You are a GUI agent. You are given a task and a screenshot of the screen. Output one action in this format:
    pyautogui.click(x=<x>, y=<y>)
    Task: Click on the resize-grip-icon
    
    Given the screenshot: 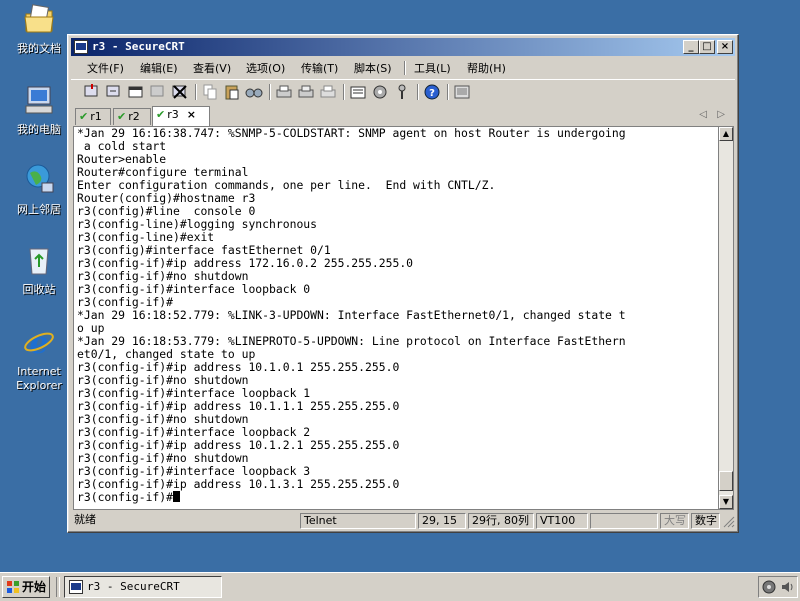 What is the action you would take?
    pyautogui.click(x=729, y=522)
    